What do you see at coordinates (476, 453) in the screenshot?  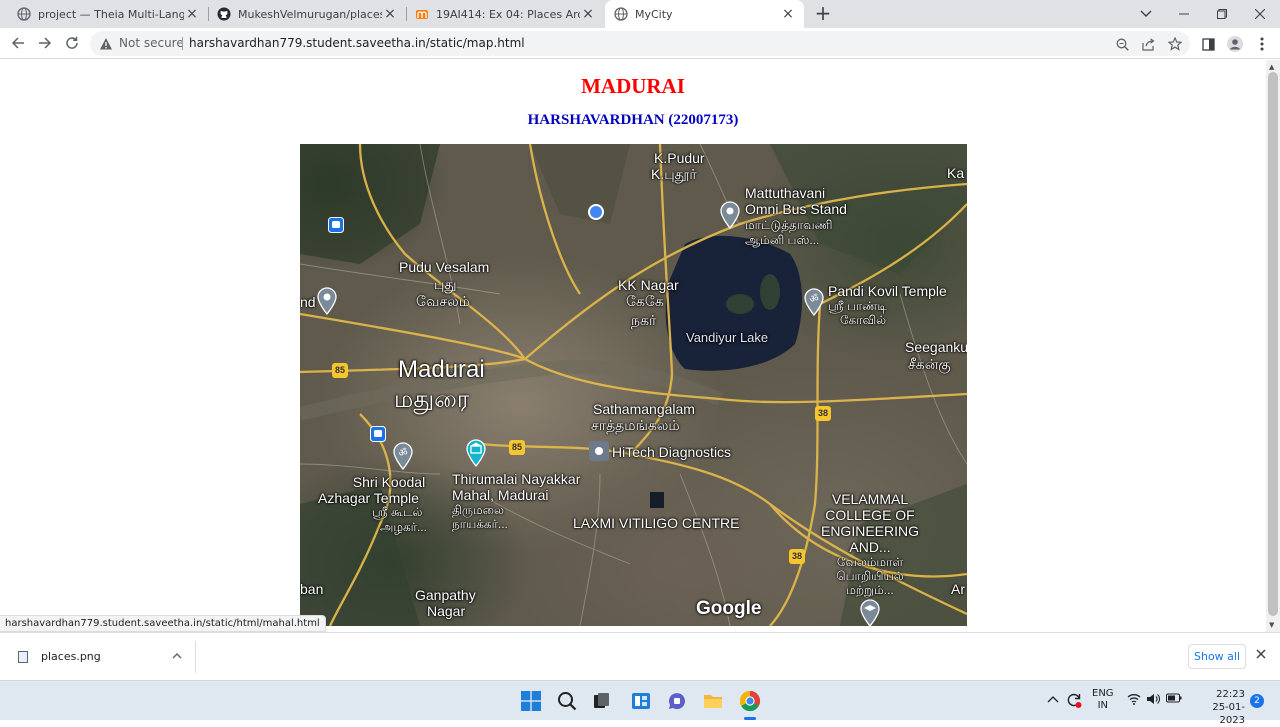 I see `museum-pin-icon` at bounding box center [476, 453].